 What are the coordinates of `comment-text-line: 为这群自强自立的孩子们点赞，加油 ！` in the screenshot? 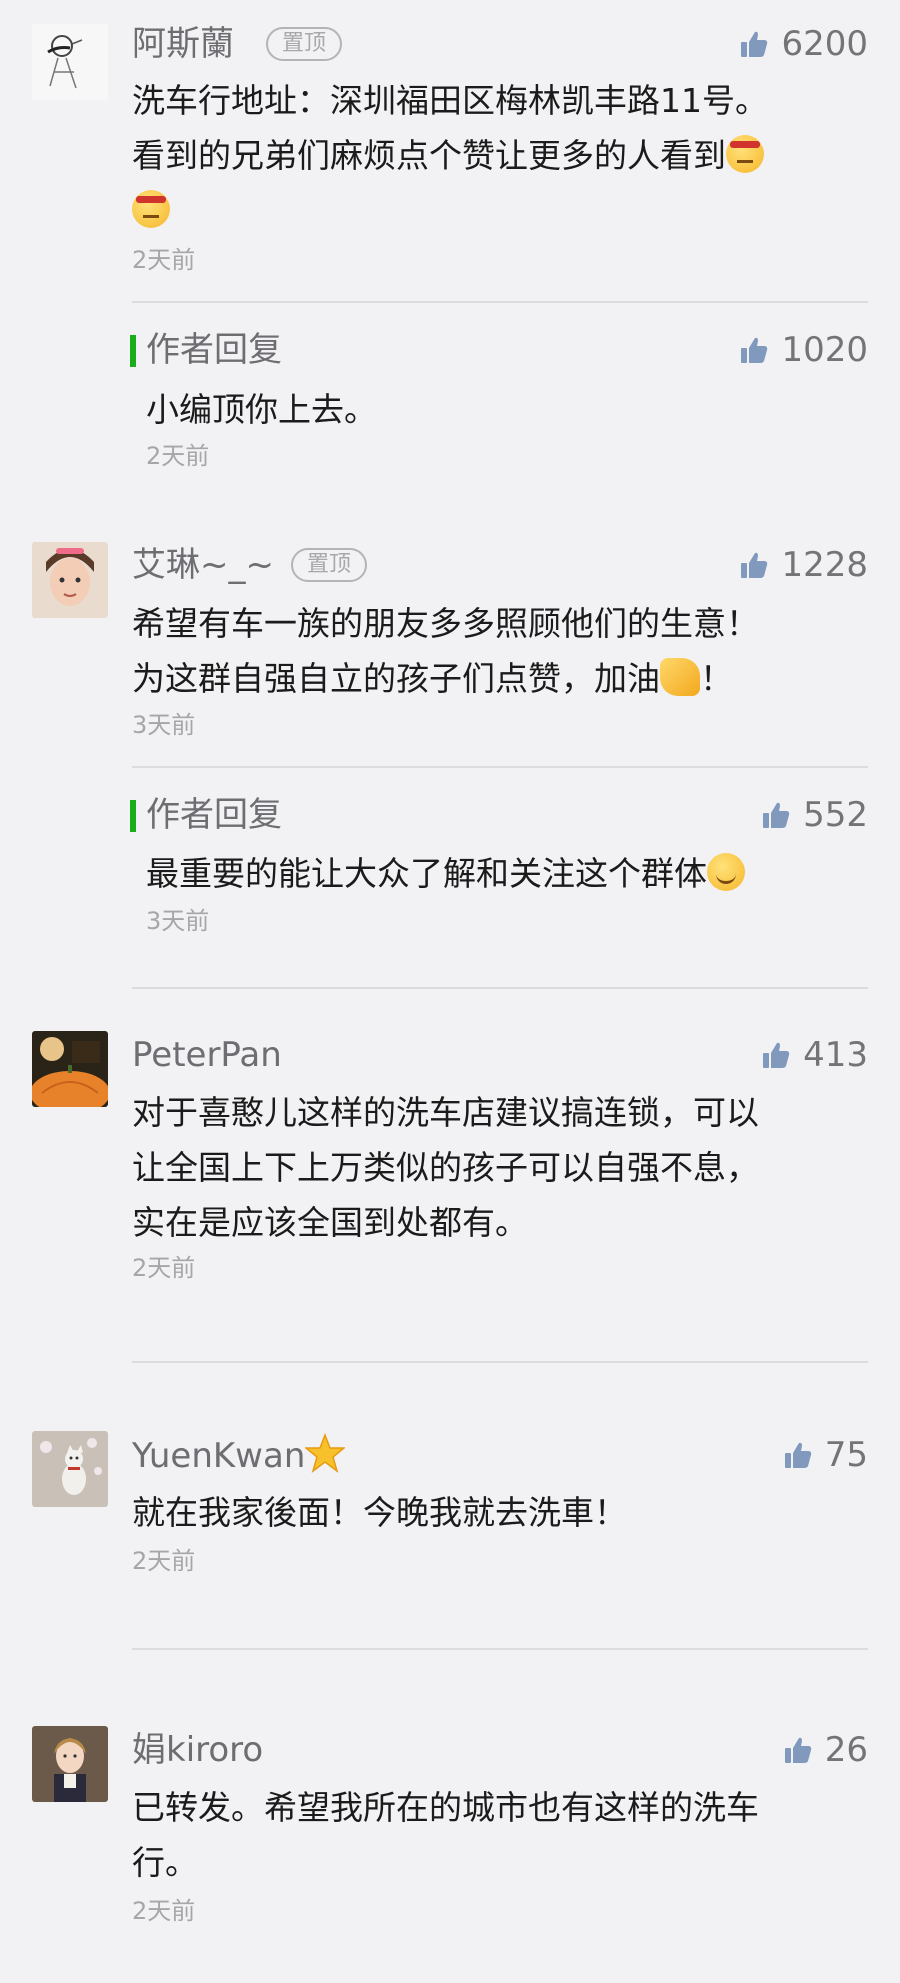 It's located at (502, 678).